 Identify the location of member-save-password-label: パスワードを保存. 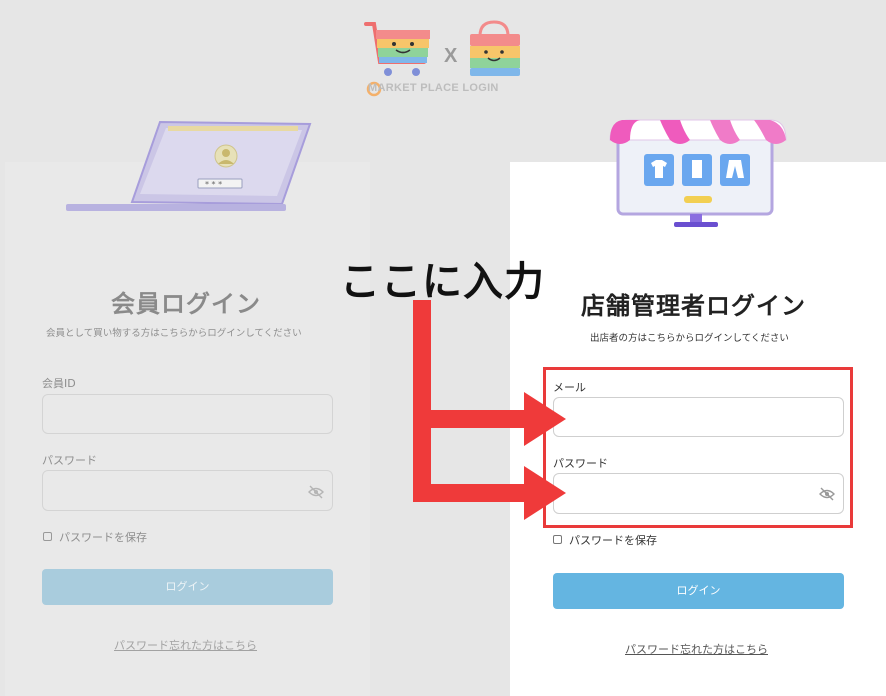
(103, 537).